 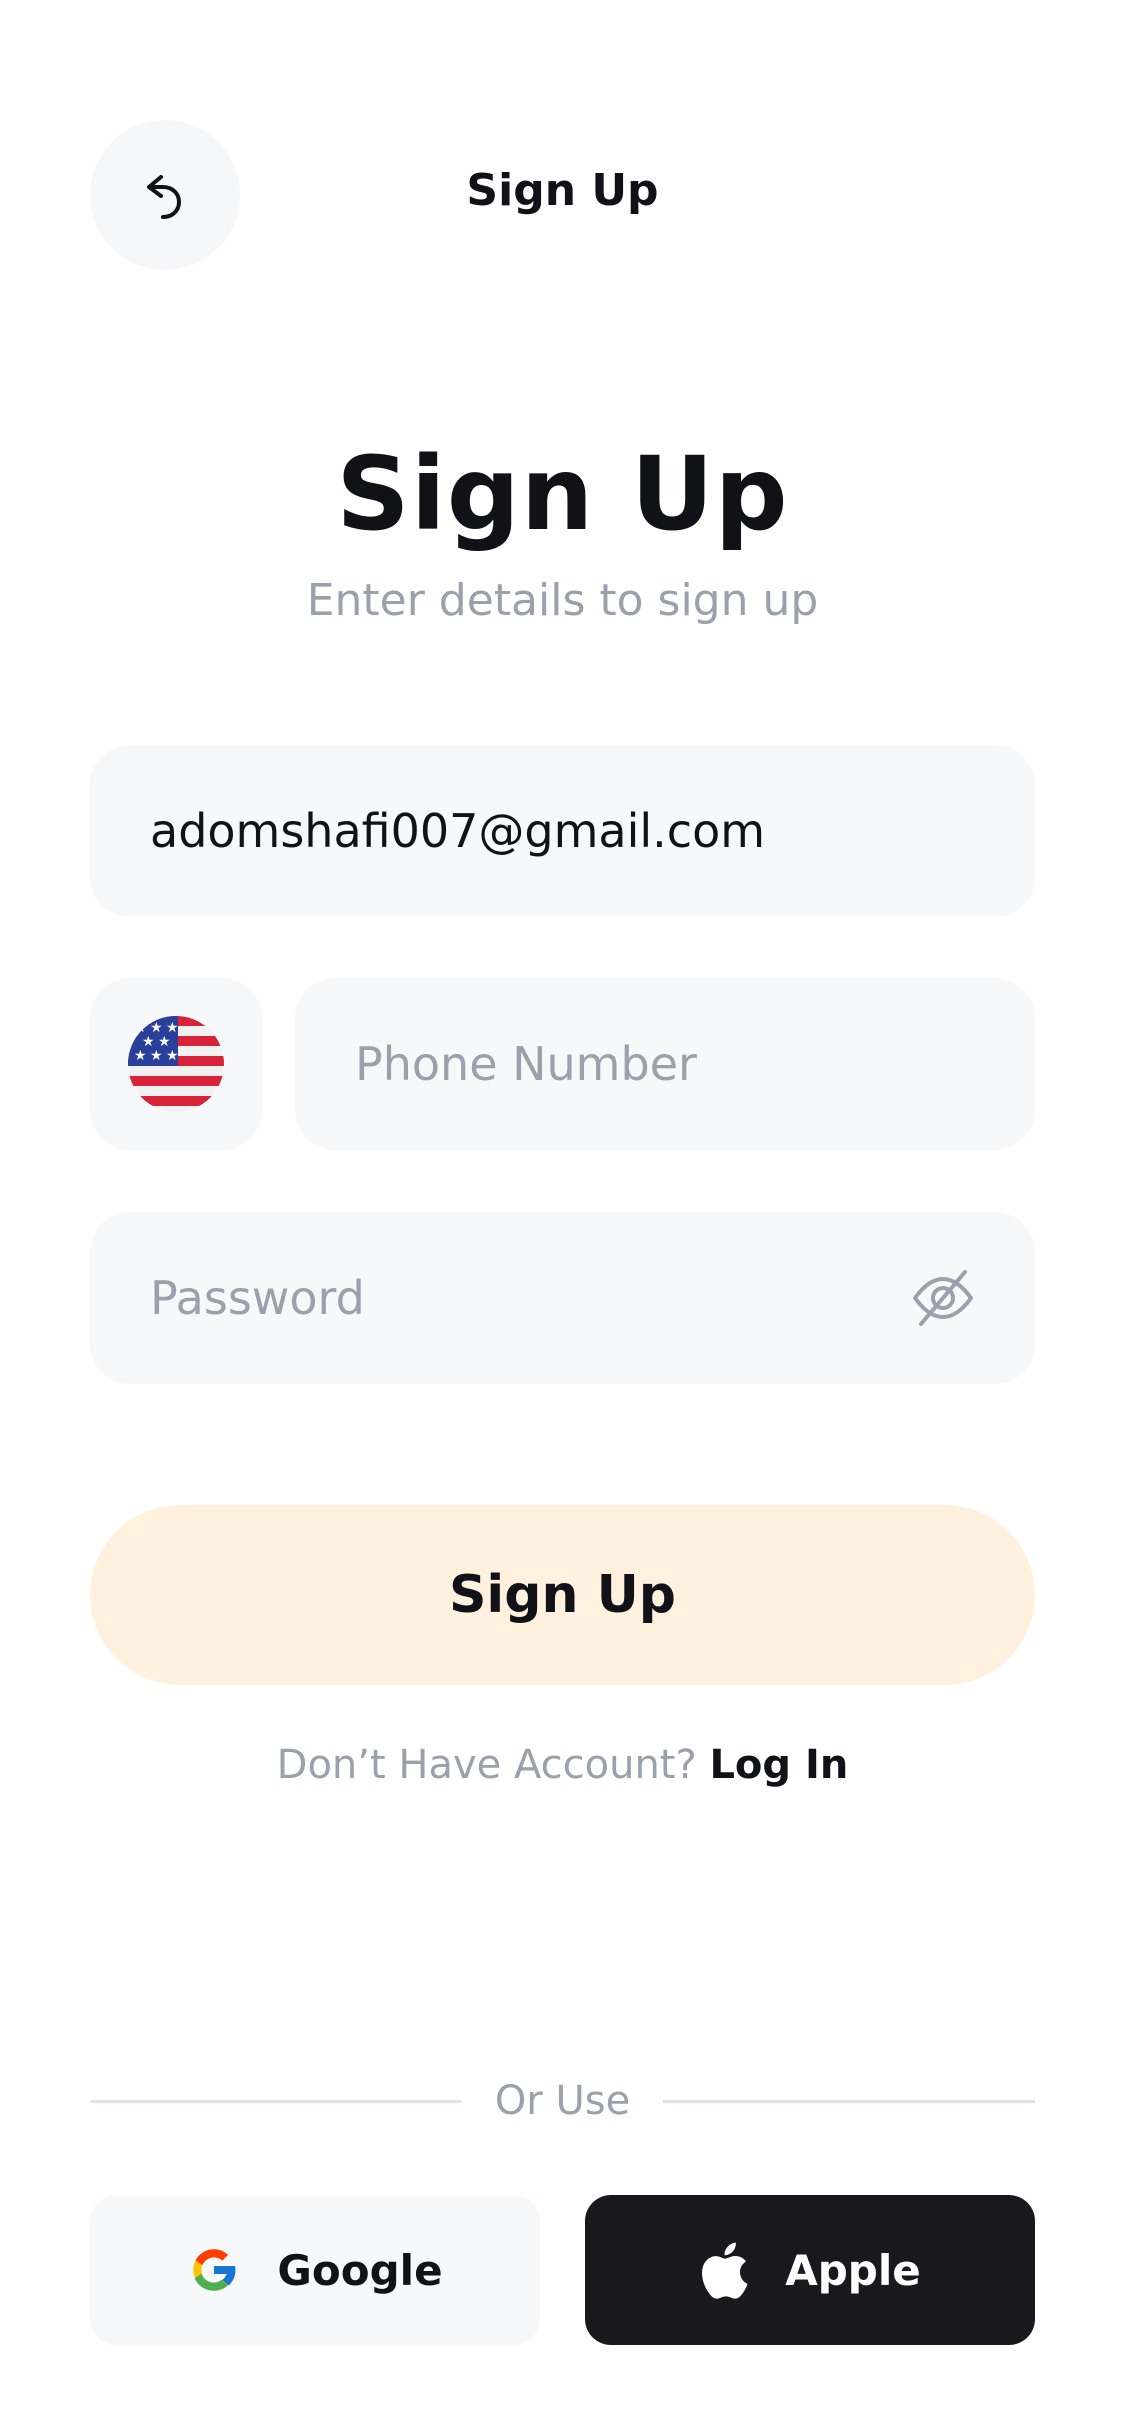 I want to click on google-sign-in-button: Google, so click(x=315, y=2270).